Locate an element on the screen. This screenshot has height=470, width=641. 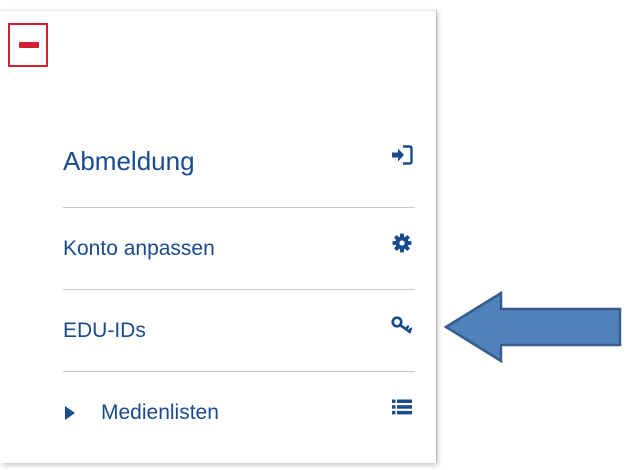
caret-right-icon is located at coordinates (70, 412).